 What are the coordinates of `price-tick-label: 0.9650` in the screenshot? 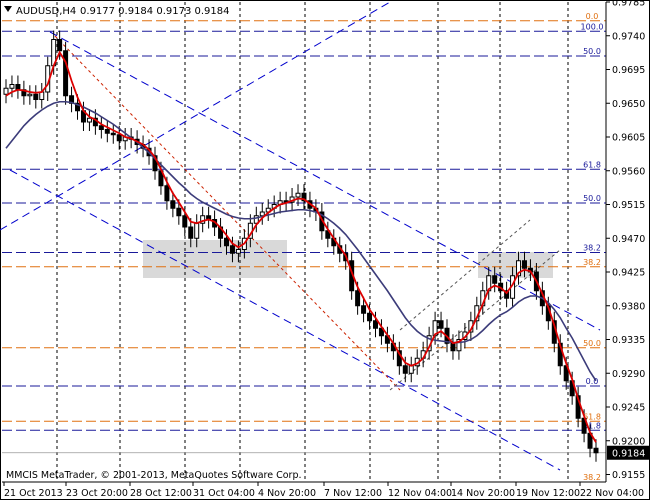 It's located at (628, 104).